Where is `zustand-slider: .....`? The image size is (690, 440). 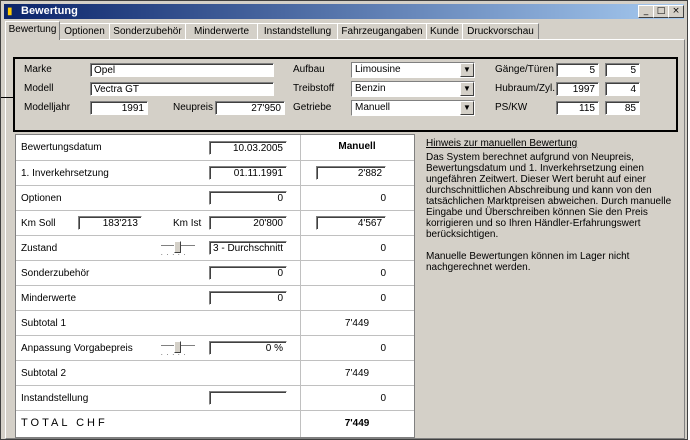
zustand-slider: ..... is located at coordinates (178, 249).